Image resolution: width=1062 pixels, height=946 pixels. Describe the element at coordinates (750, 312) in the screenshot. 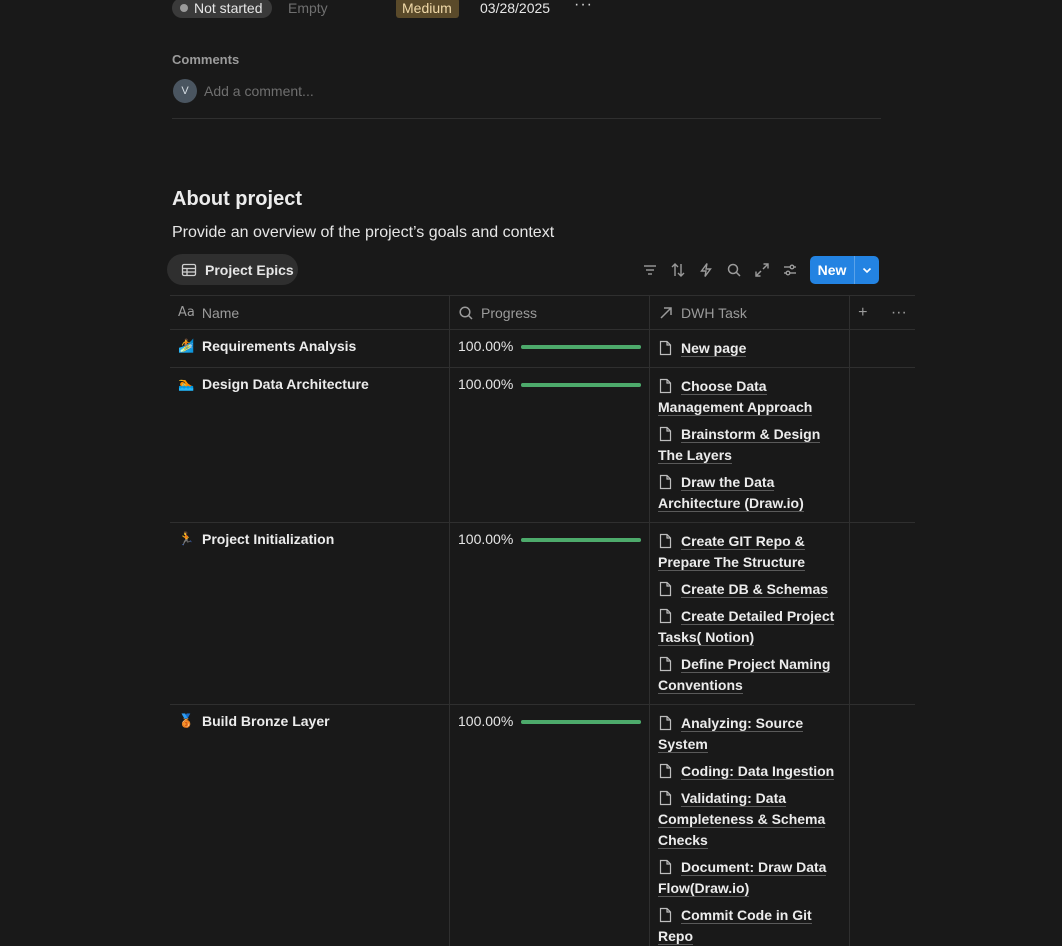

I see `column-header-dwh-task: DWH Task` at that location.